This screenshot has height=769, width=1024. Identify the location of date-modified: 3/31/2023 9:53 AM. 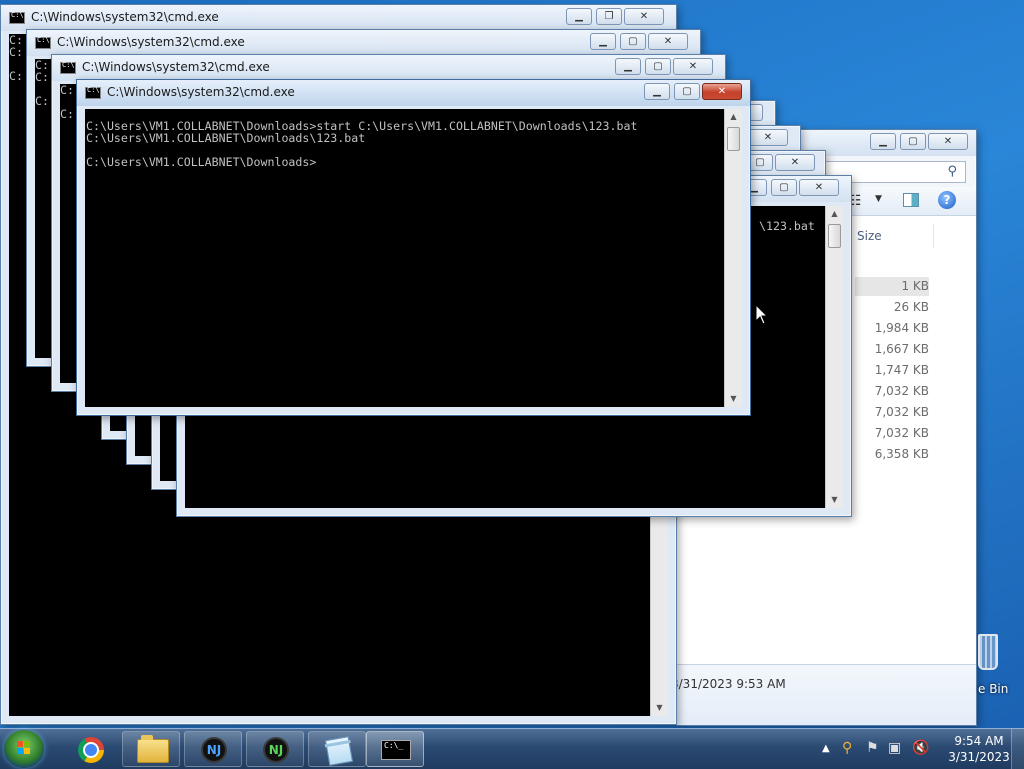
(728, 684).